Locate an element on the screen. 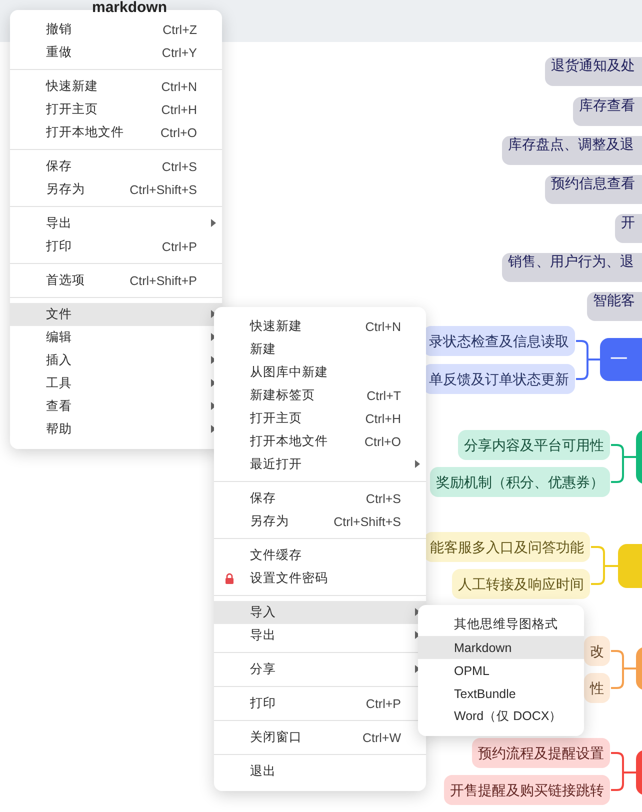  shortcut-label: Ctrl+T is located at coordinates (383, 395).